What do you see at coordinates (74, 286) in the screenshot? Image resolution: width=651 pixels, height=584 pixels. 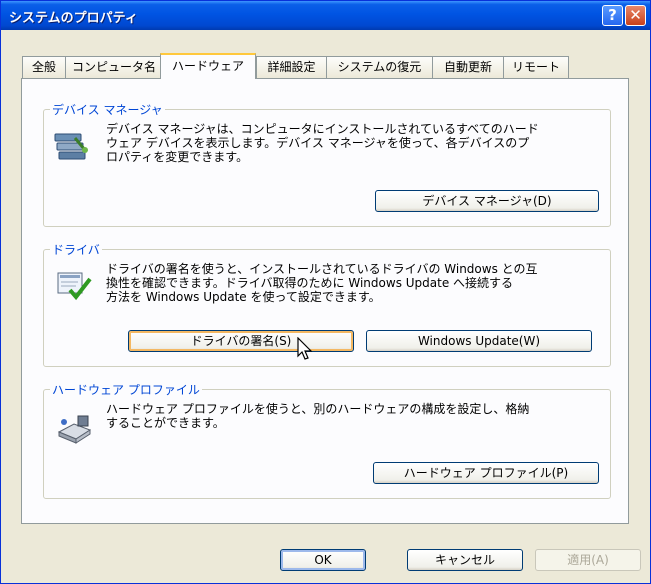 I see `driver-check-icon` at bounding box center [74, 286].